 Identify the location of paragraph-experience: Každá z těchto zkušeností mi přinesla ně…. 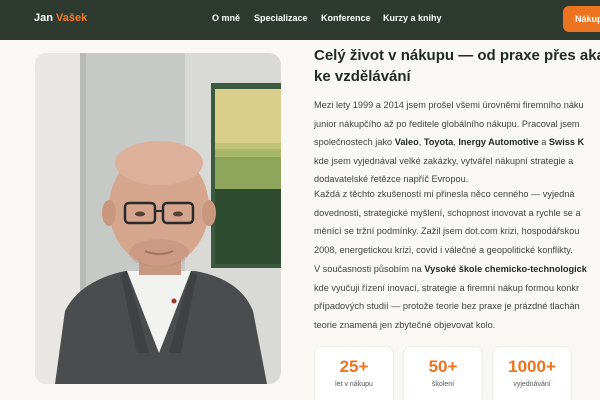
(447, 222).